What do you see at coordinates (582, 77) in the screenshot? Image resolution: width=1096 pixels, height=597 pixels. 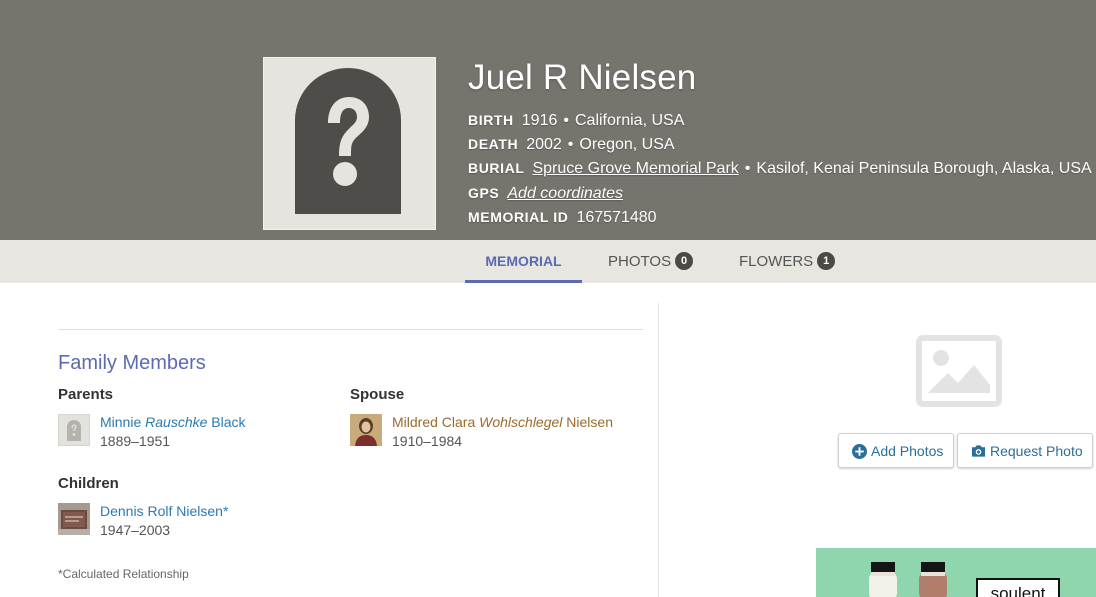 I see `memorial-name: Juel R Nielsen` at bounding box center [582, 77].